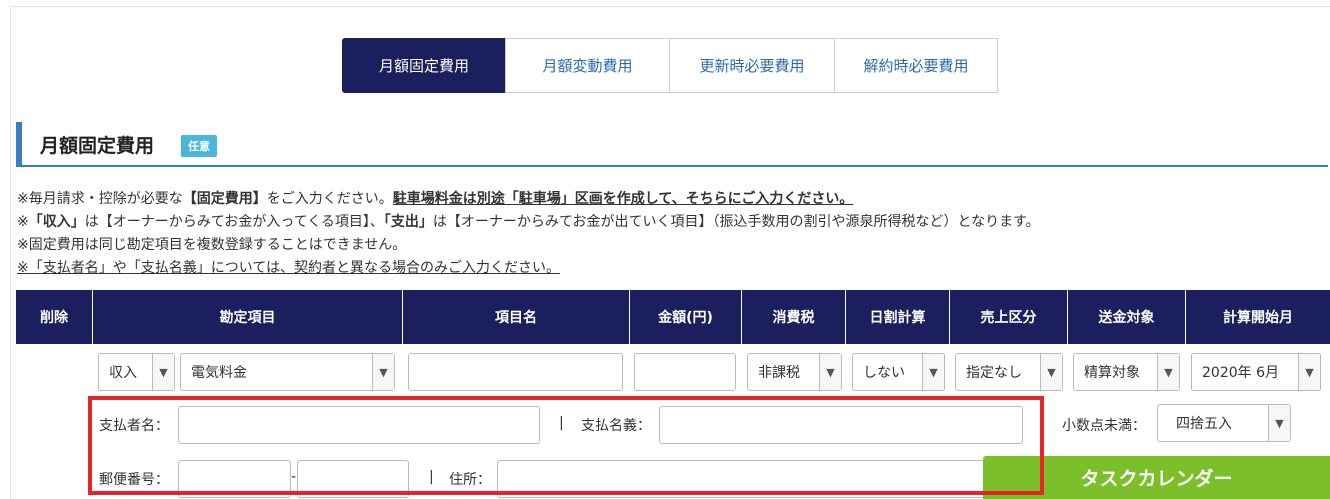  I want to click on col-transfer: 送金対象, so click(1127, 317).